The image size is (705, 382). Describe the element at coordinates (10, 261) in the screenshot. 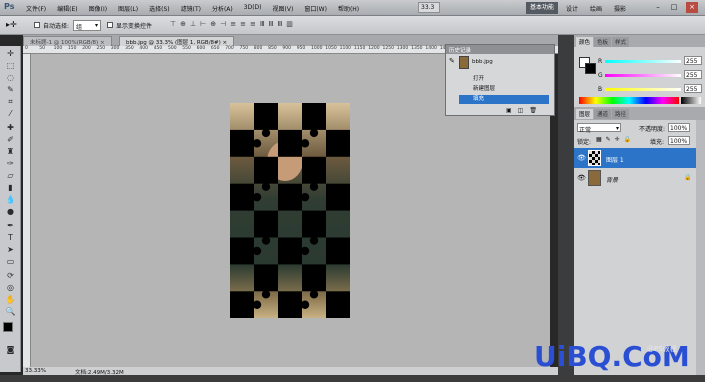

I see `shape-tool-icon: ▭` at that location.